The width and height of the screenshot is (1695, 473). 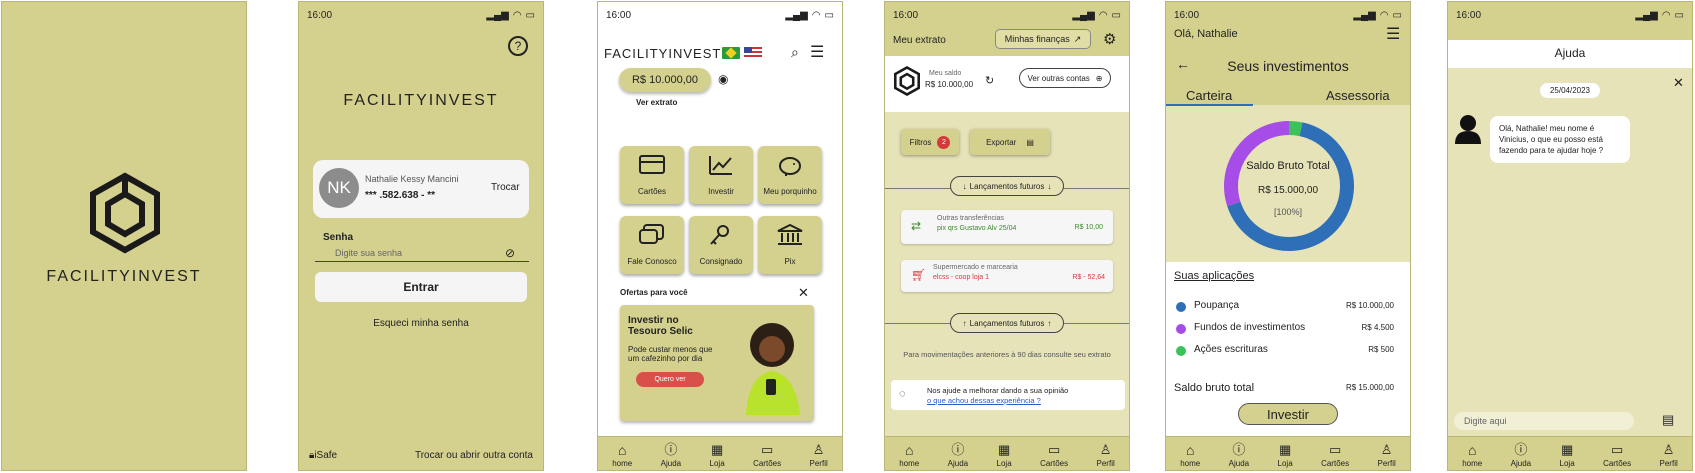 I want to click on transaction-title: Outras transferências, so click(x=970, y=218).